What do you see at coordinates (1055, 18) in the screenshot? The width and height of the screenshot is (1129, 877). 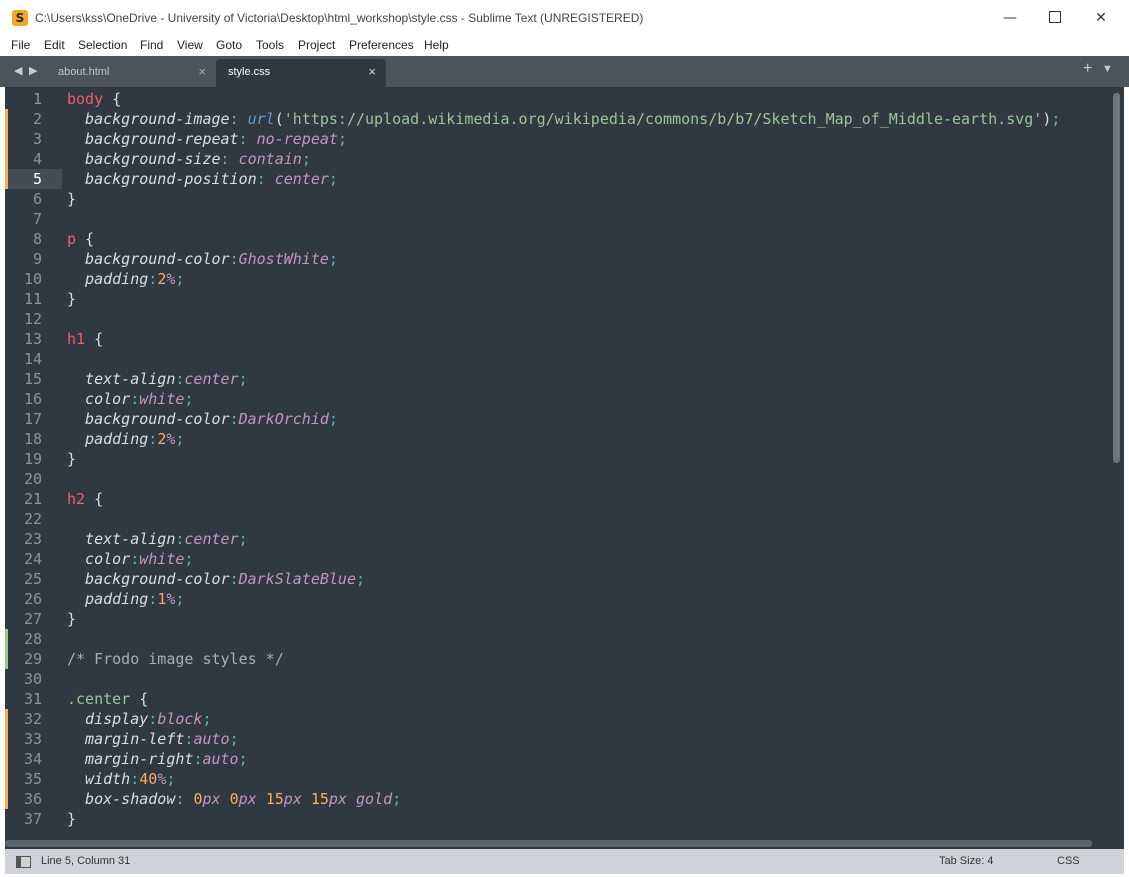 I see `maximize-button` at bounding box center [1055, 18].